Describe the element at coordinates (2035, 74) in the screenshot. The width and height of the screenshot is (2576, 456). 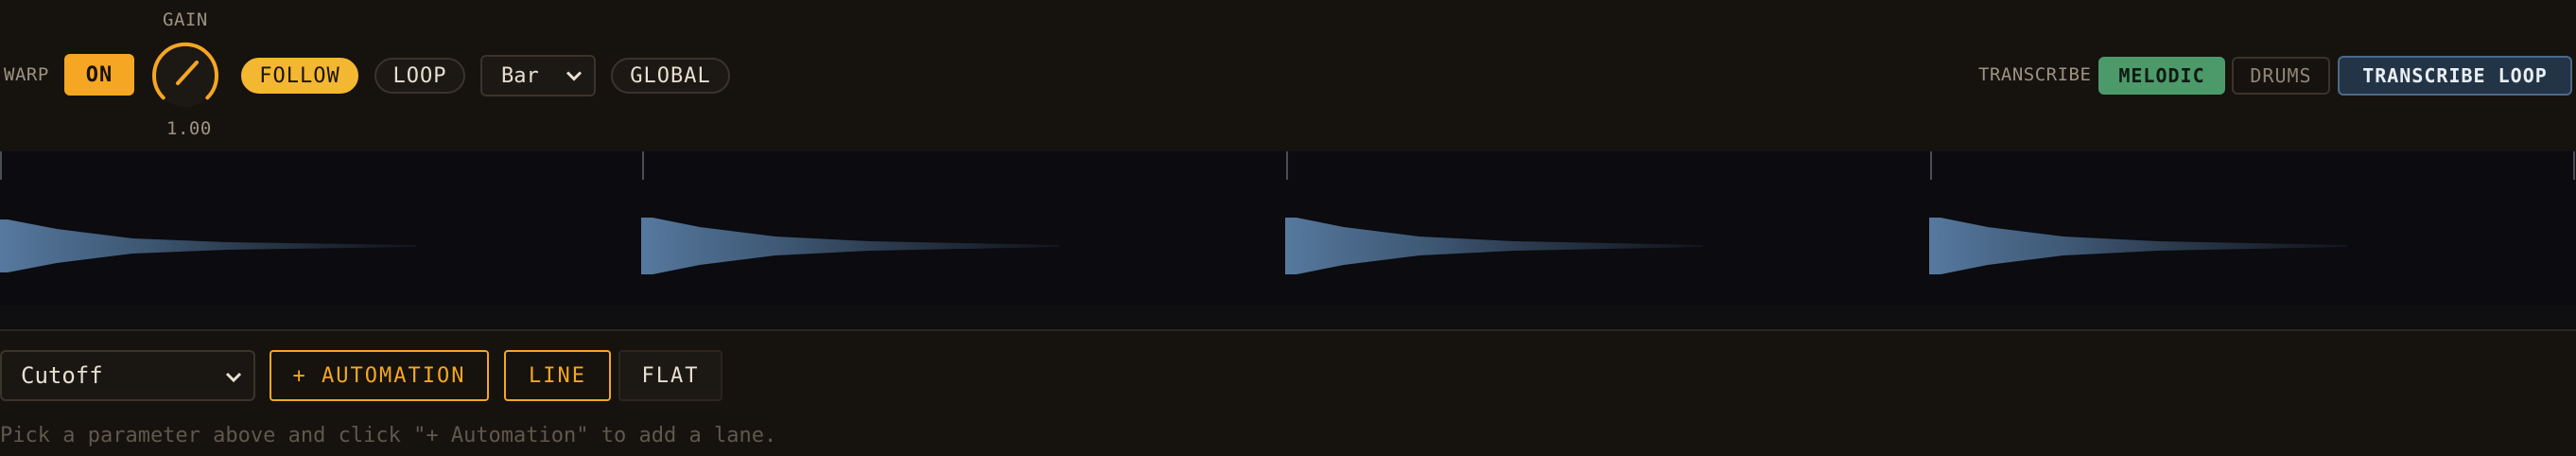
I see `transcribe-label: TRANSCRIBE` at that location.